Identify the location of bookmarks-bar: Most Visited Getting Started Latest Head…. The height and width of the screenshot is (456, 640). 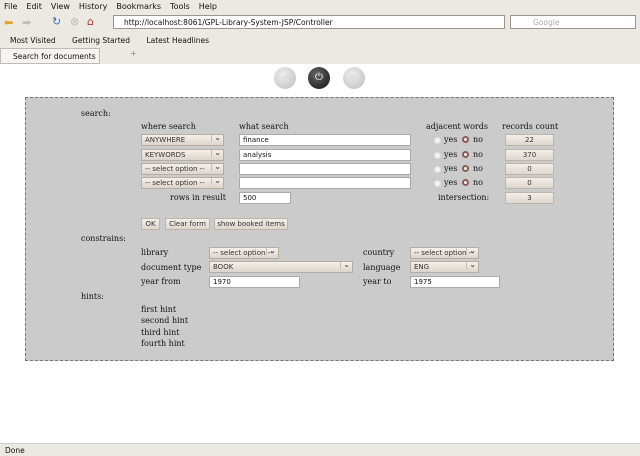
(105, 40).